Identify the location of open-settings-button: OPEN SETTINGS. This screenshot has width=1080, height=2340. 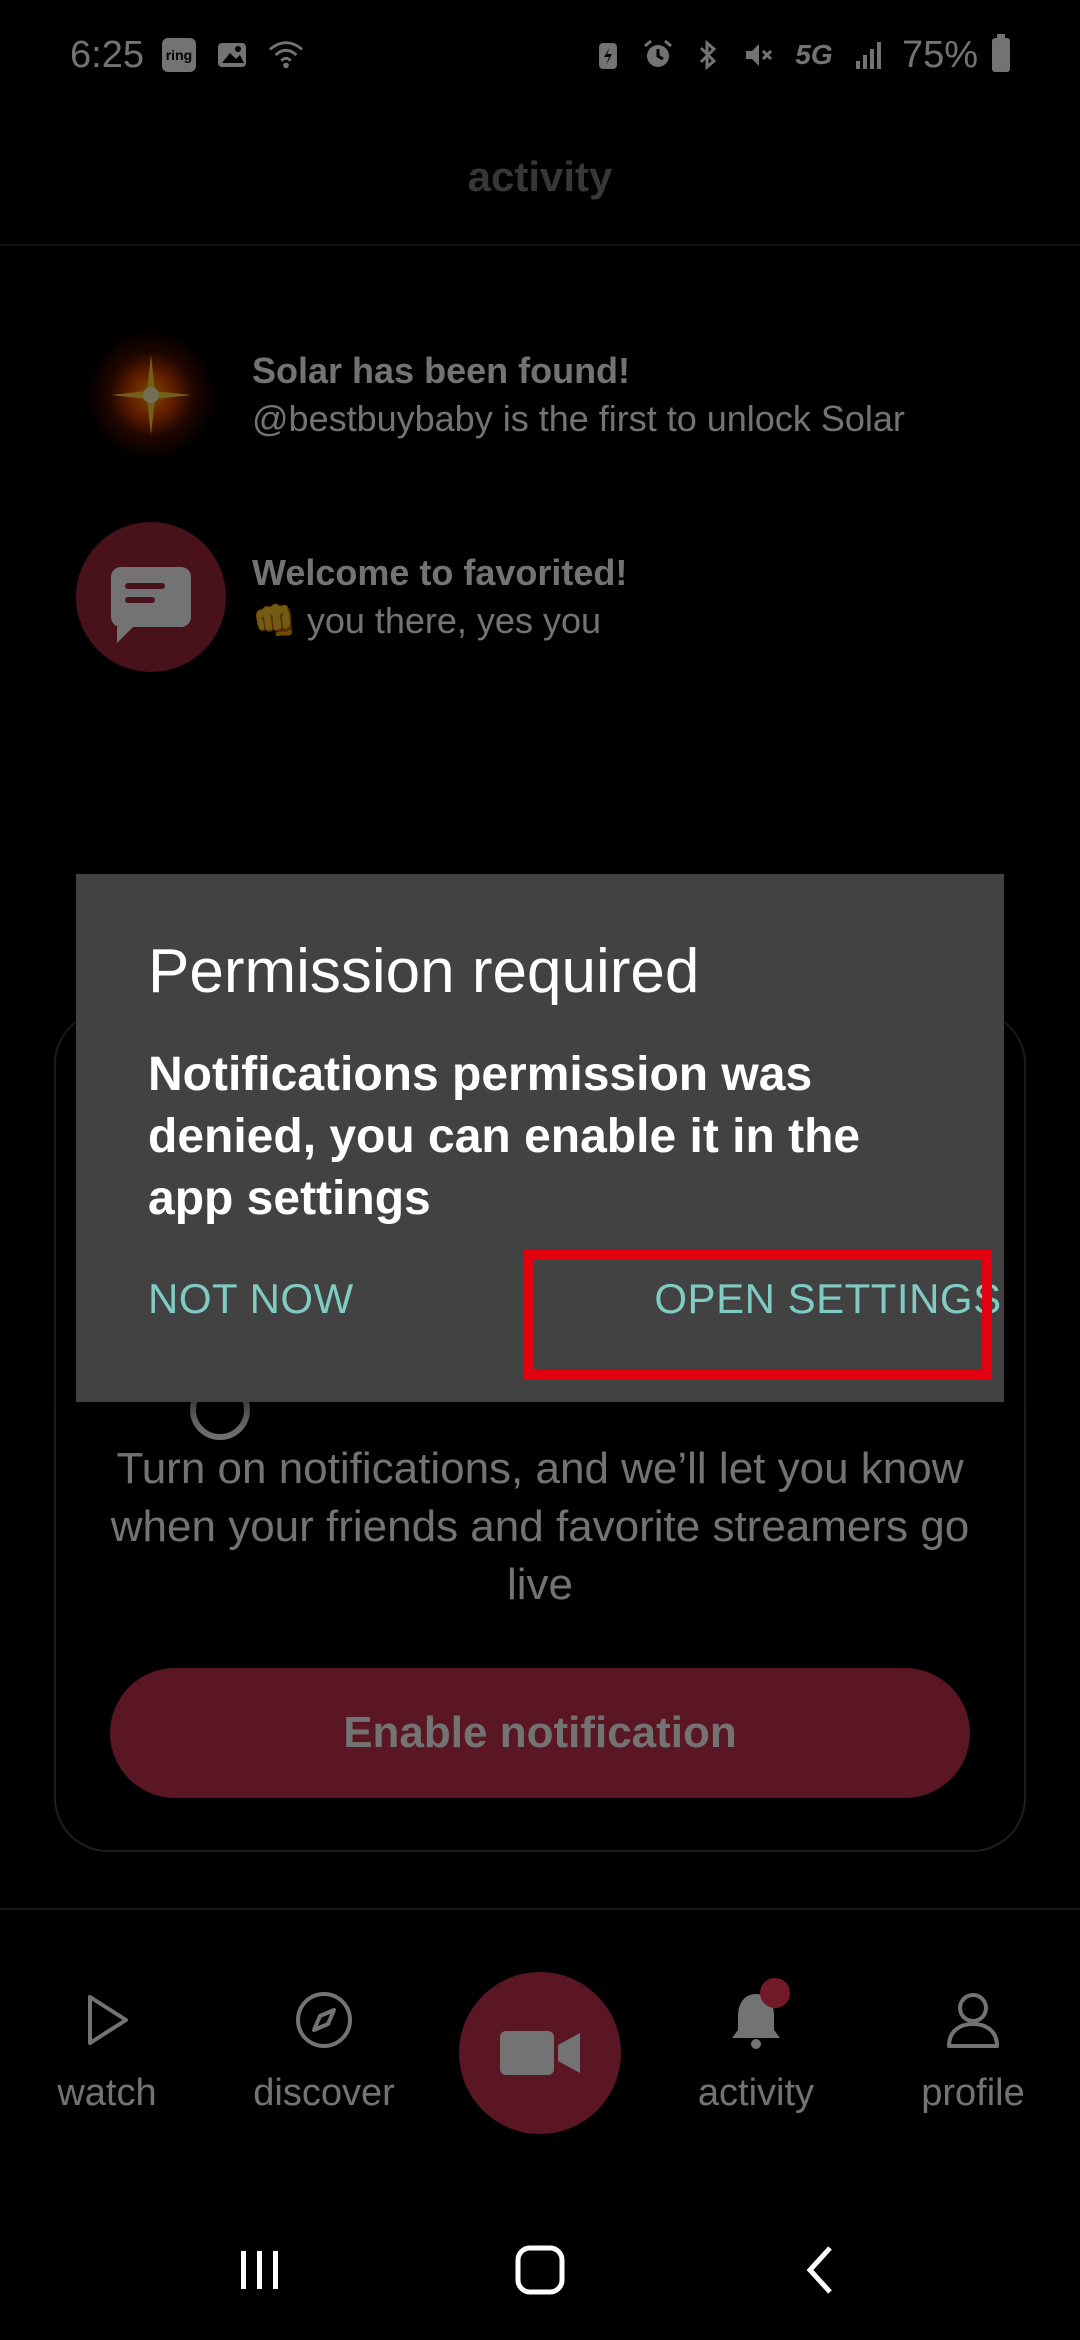
(828, 1299).